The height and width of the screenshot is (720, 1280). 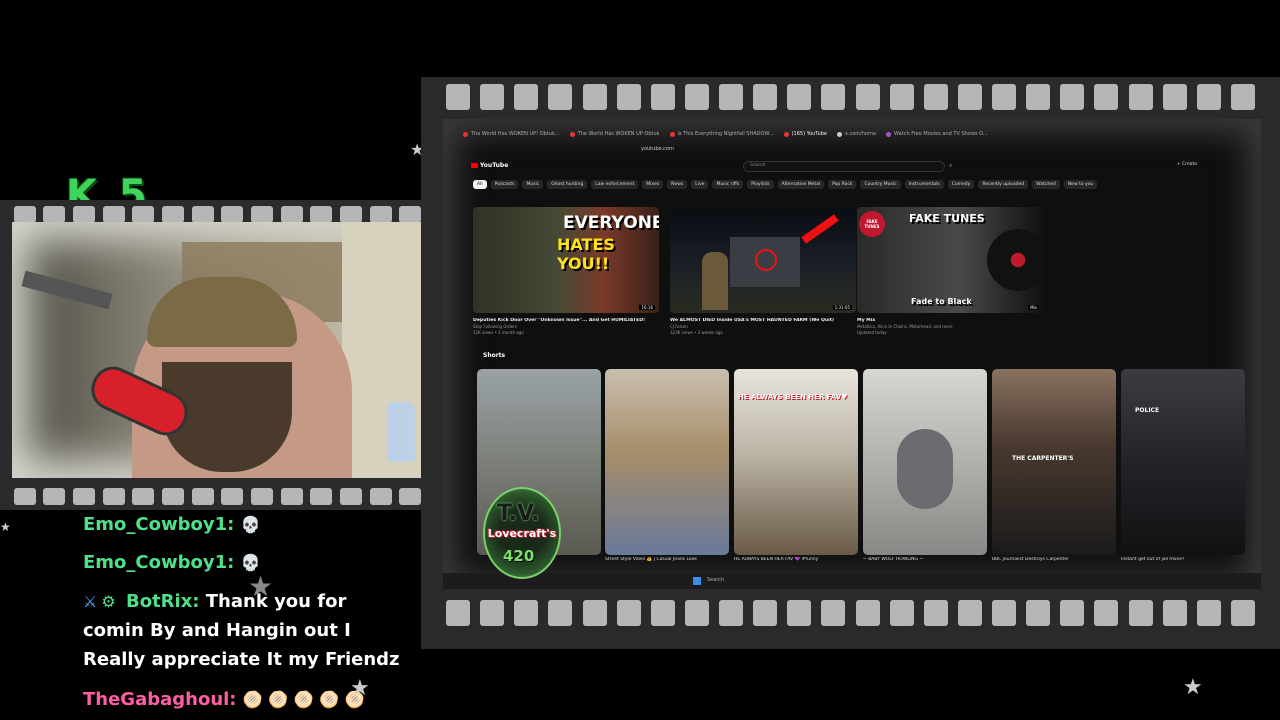 I want to click on chat-username: TheGabaghoul:, so click(x=160, y=699).